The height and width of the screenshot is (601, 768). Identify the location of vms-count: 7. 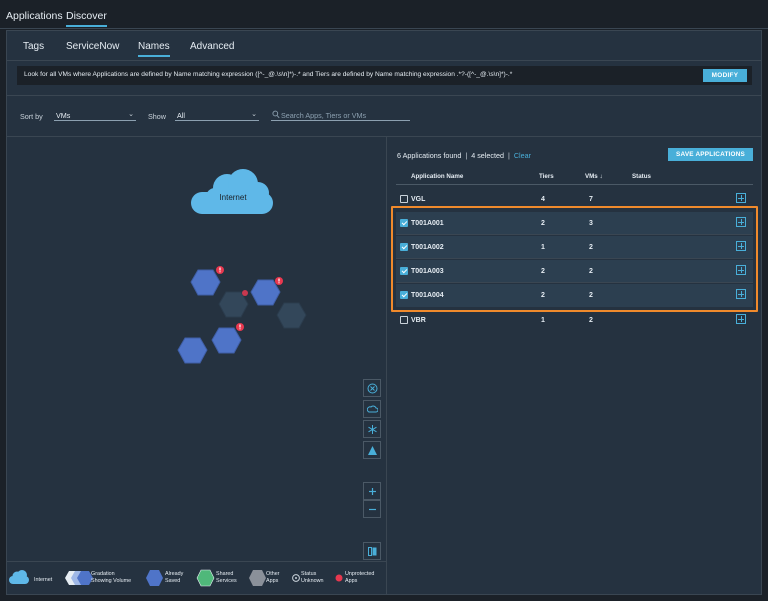
(591, 199).